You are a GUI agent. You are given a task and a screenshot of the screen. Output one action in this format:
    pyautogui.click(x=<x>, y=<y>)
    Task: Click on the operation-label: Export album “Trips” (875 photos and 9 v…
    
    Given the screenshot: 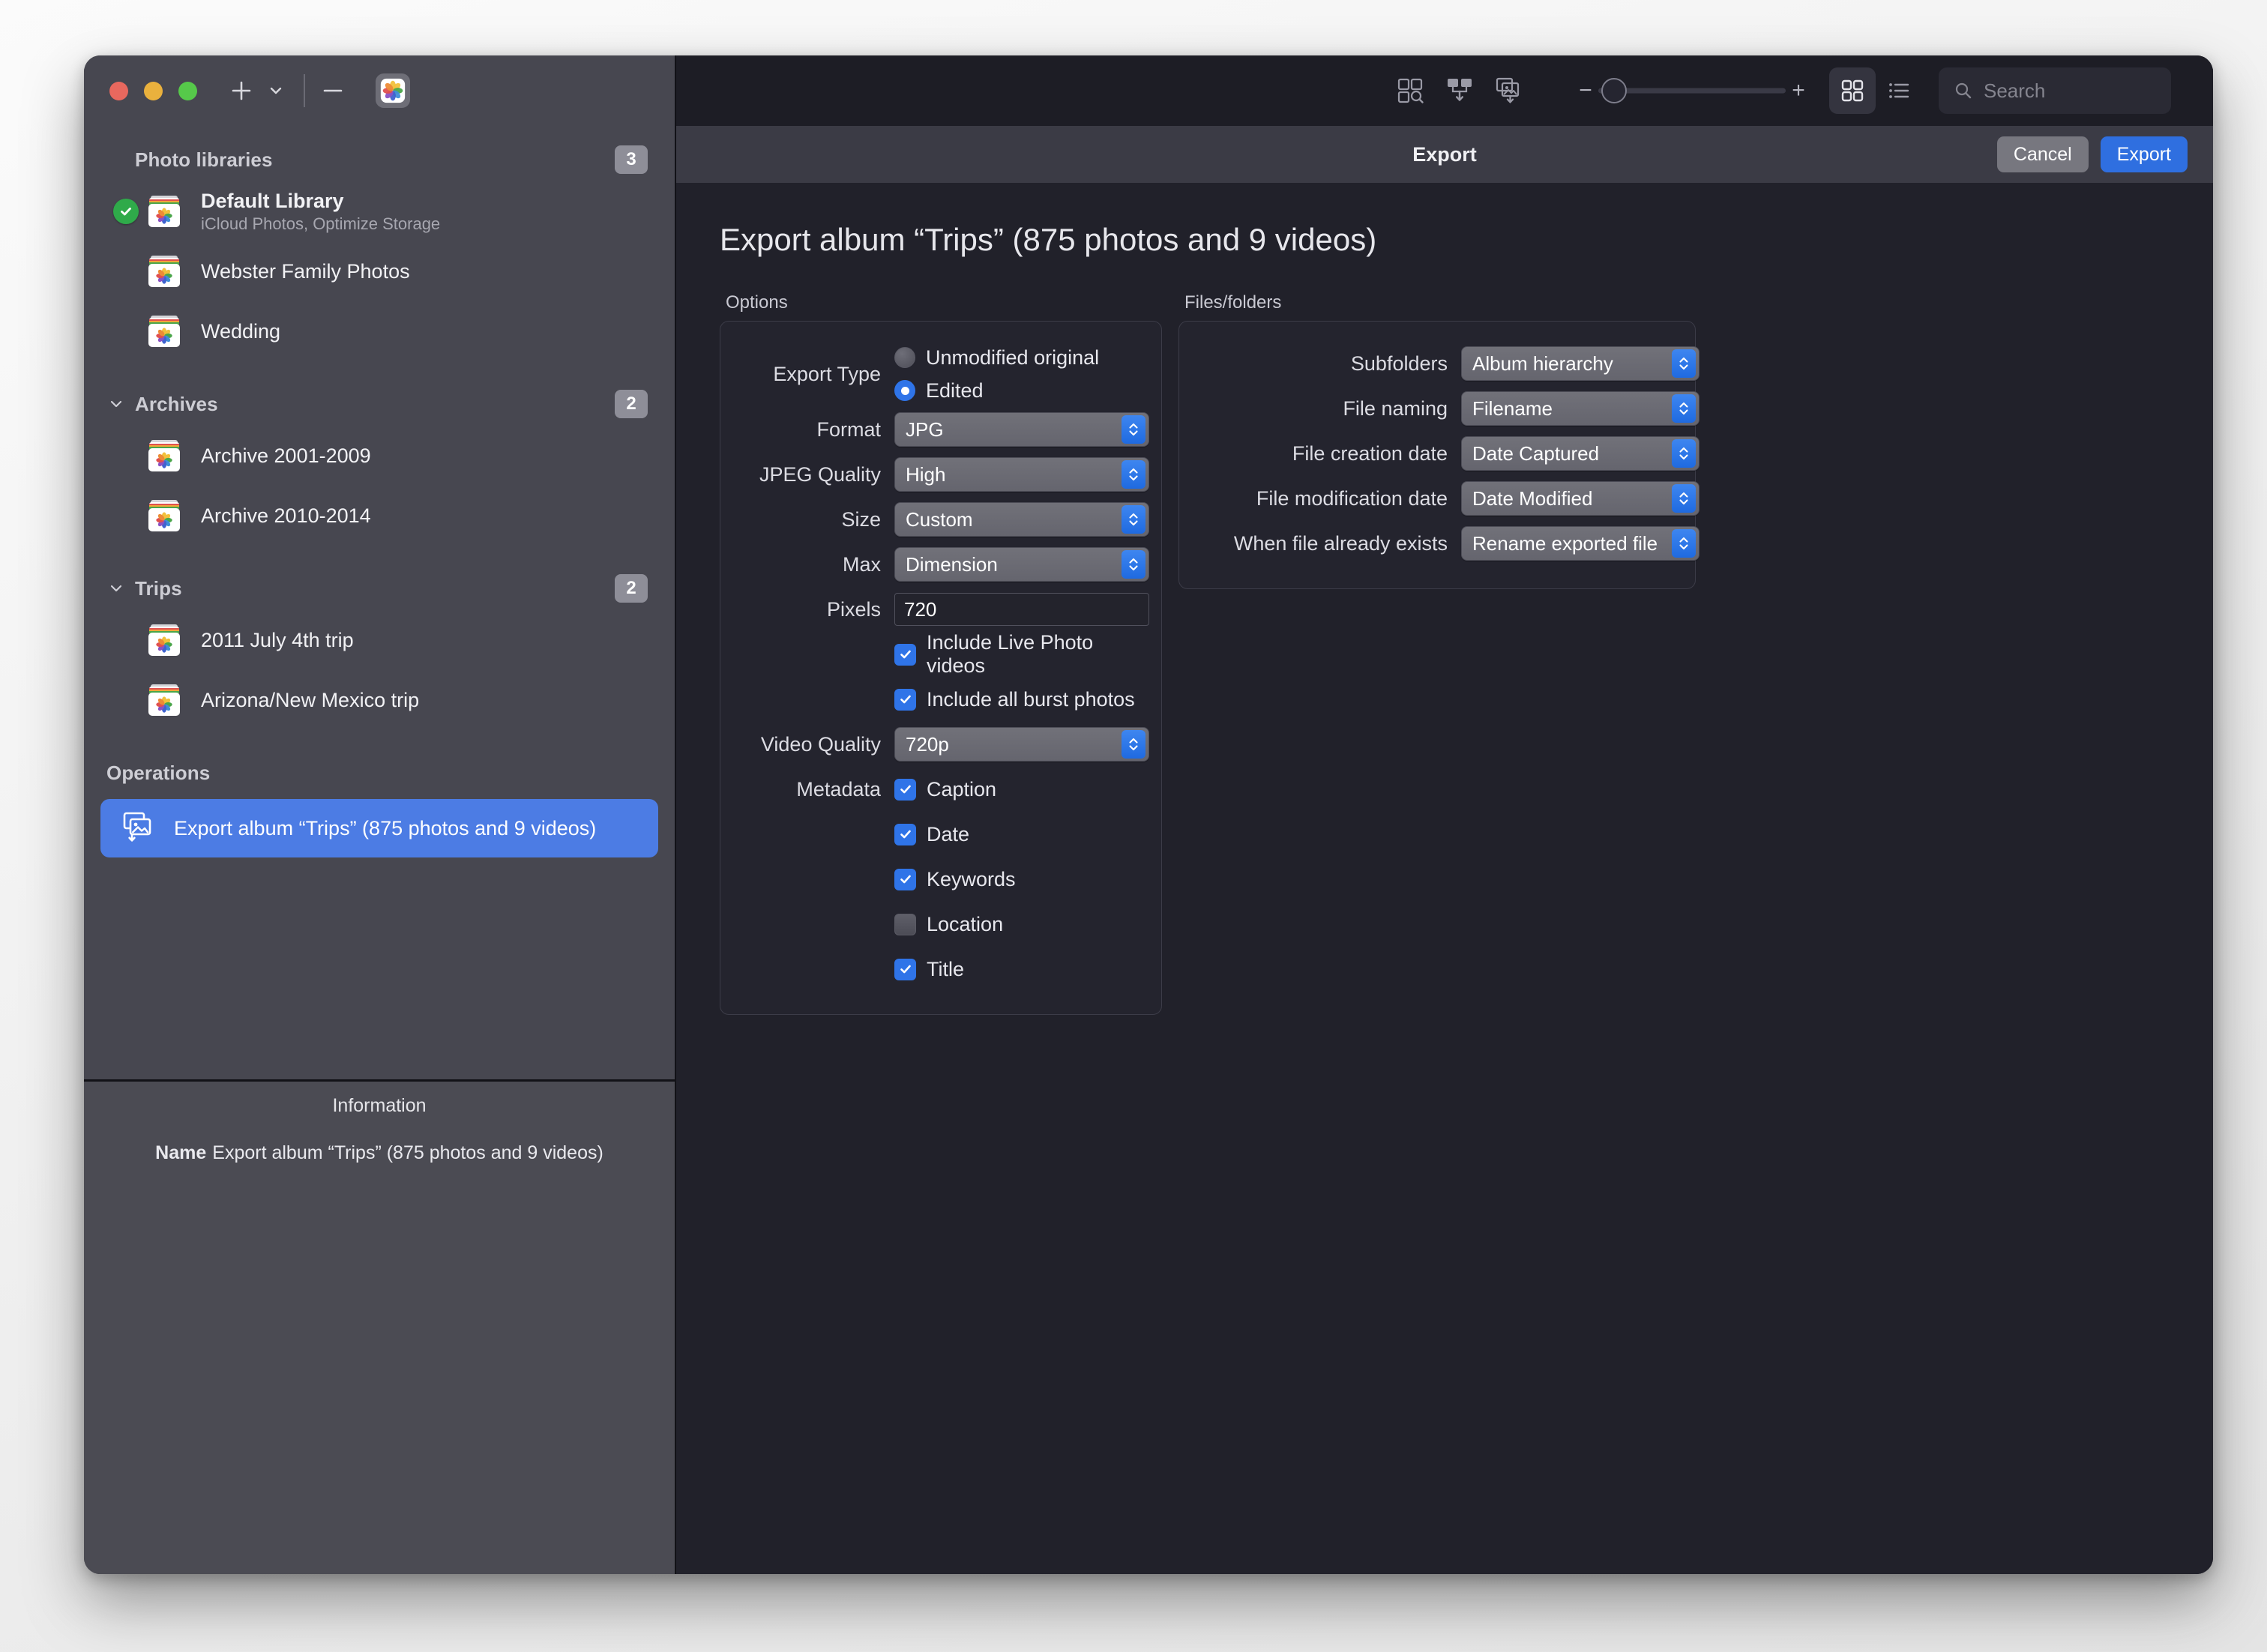 What is the action you would take?
    pyautogui.click(x=385, y=827)
    